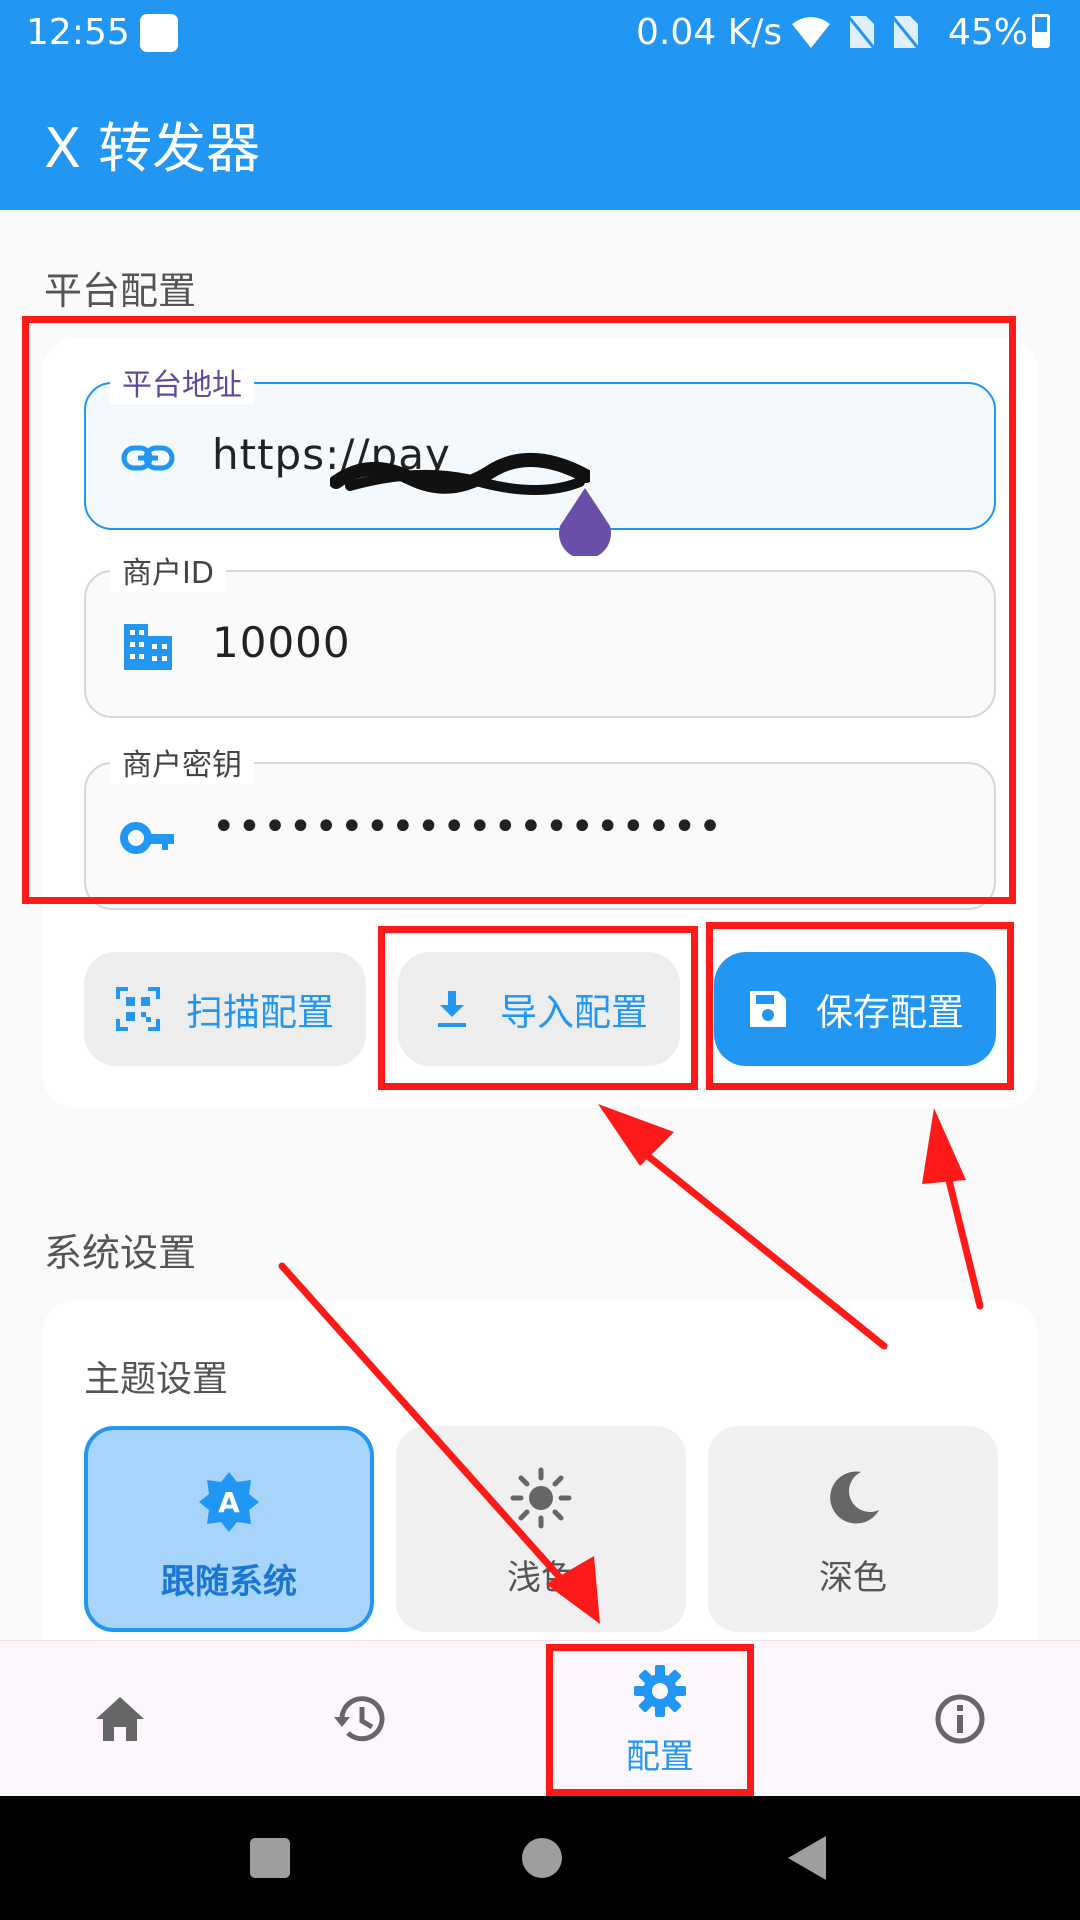 The image size is (1080, 1920). I want to click on home-icon, so click(120, 1719).